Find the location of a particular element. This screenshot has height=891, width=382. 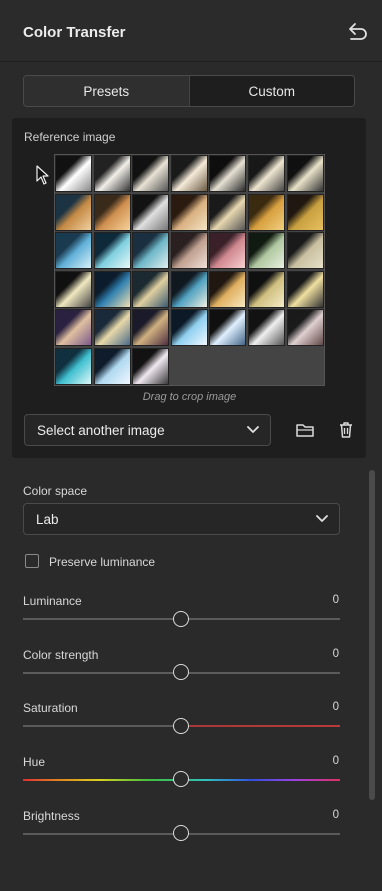

preserve-luminance-label: Preserve luminance is located at coordinates (102, 562).